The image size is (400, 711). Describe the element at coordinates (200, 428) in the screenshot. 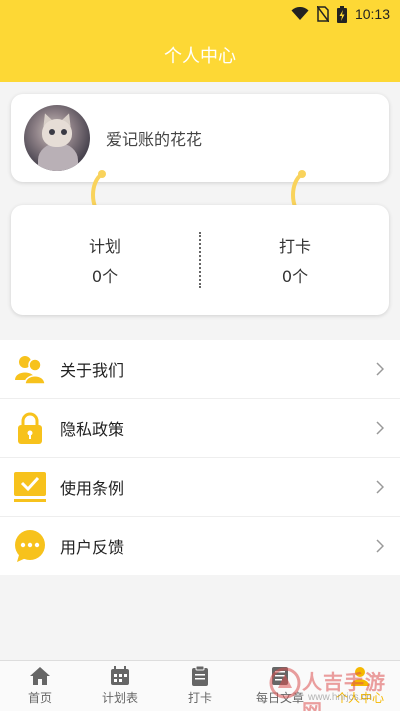

I see `menu-item-privacy: 隐私政策` at that location.